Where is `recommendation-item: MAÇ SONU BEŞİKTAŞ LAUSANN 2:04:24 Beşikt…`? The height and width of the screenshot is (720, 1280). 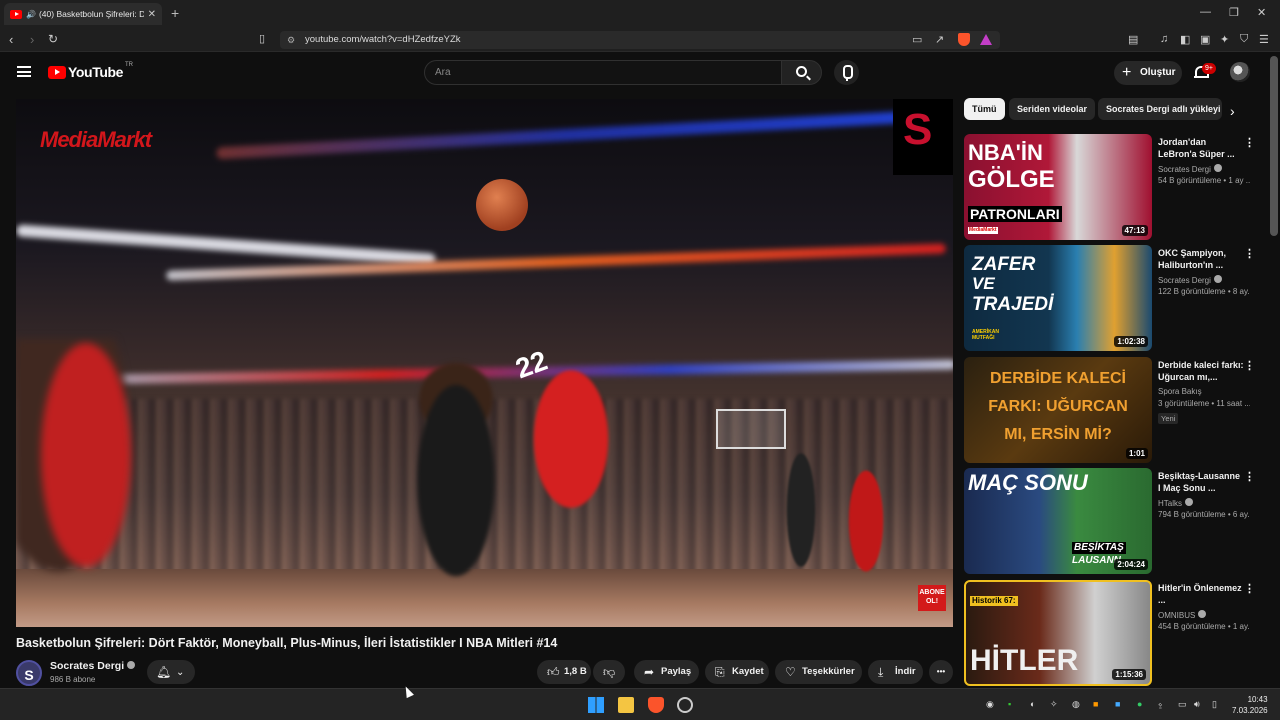 recommendation-item: MAÇ SONU BEŞİKTAŞ LAUSANN 2:04:24 Beşikt… is located at coordinates (1114, 521).